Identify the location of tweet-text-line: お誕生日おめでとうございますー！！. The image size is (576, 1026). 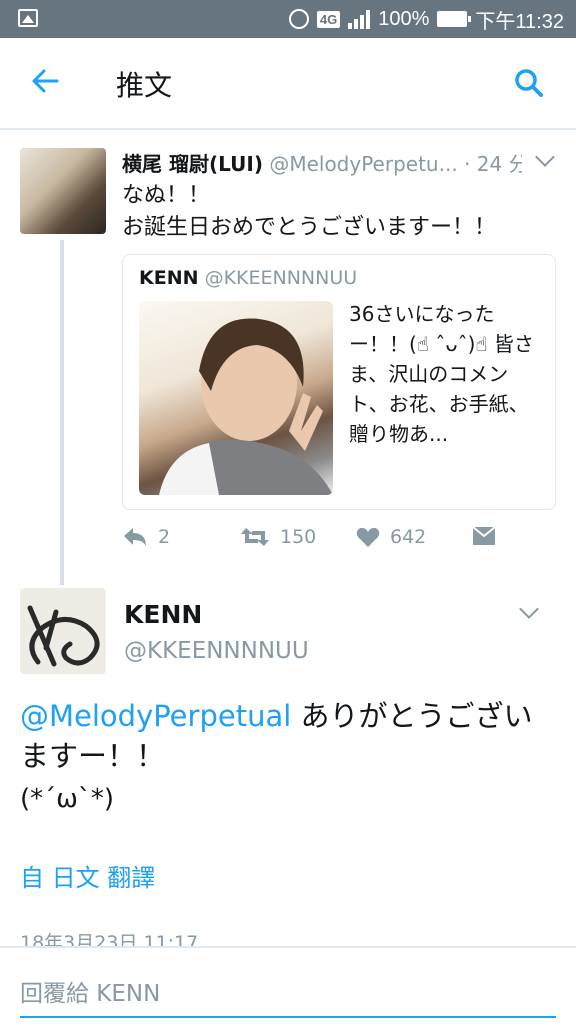
(309, 227).